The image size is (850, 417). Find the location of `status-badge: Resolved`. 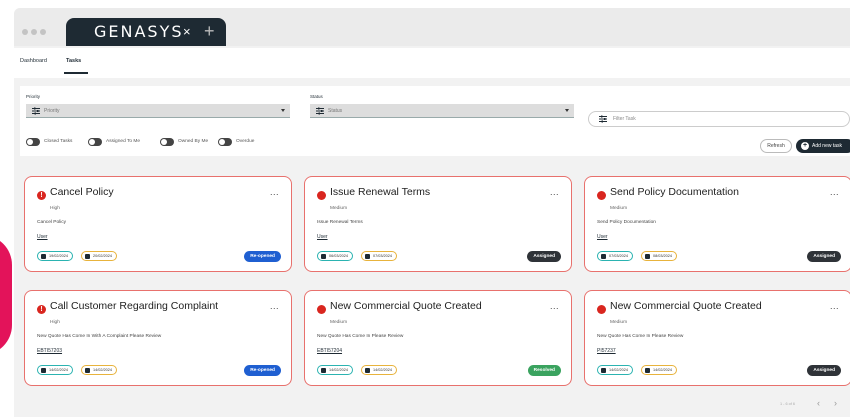

status-badge: Resolved is located at coordinates (544, 370).